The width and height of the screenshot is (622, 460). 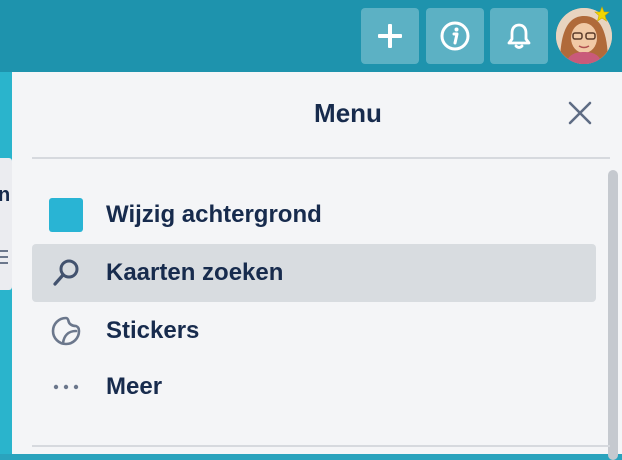 I want to click on notifications-button, so click(x=519, y=36).